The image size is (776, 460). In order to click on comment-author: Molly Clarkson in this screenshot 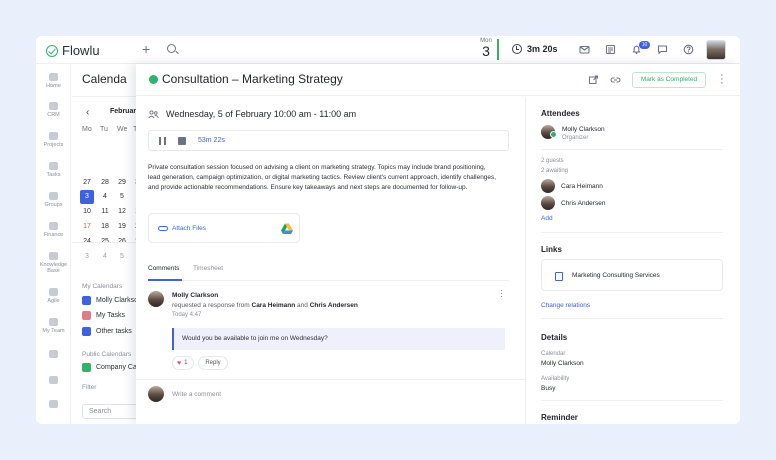, I will do `click(195, 295)`.